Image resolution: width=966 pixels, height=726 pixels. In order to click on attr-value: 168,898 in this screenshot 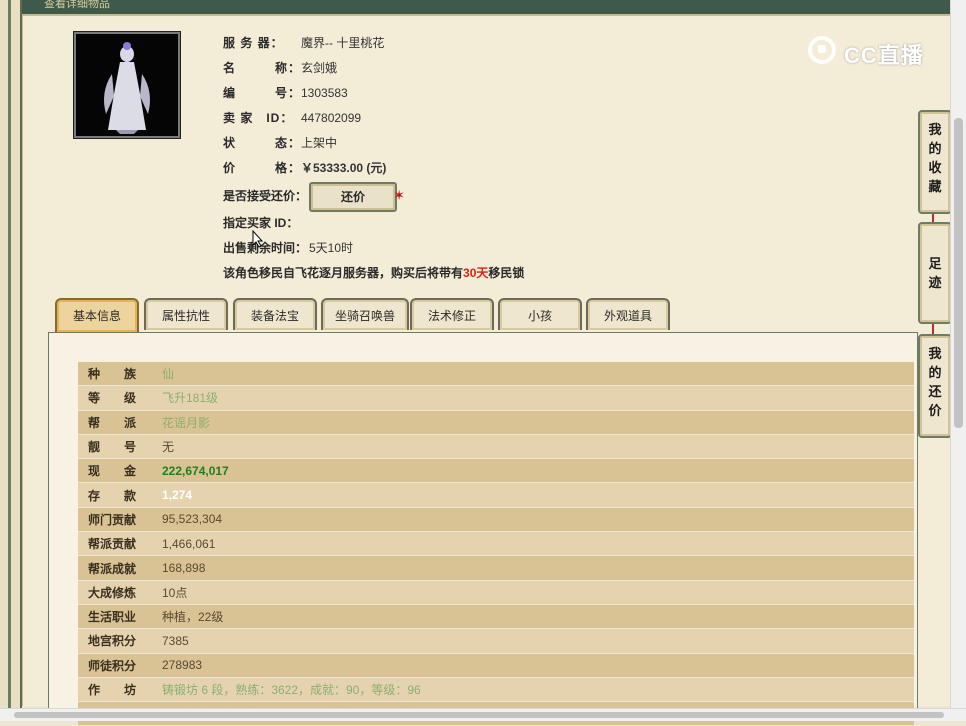, I will do `click(533, 568)`.